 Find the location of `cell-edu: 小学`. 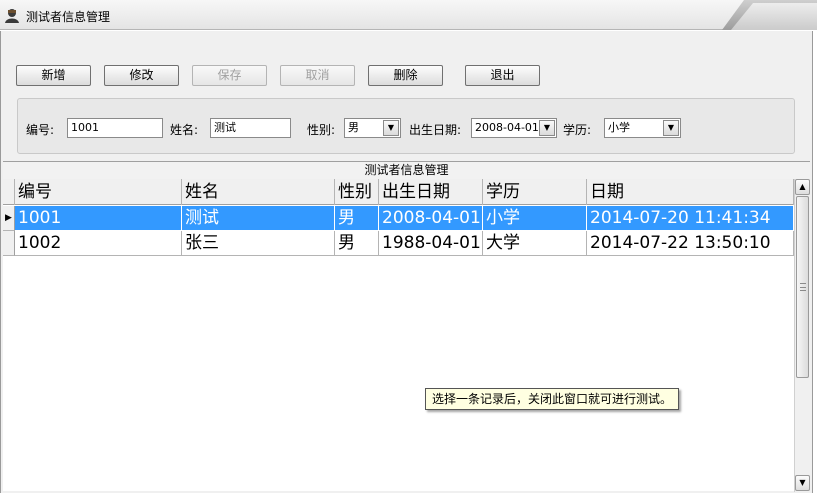

cell-edu: 小学 is located at coordinates (535, 218).